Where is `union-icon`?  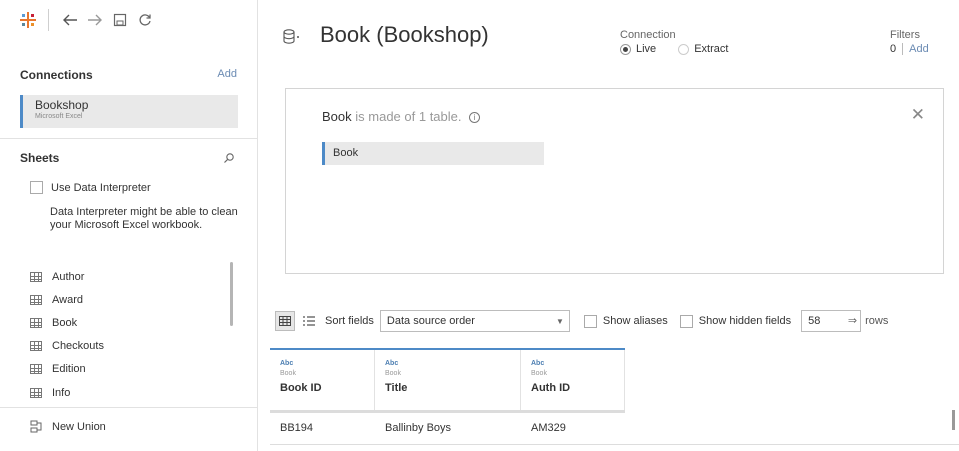
union-icon is located at coordinates (36, 426).